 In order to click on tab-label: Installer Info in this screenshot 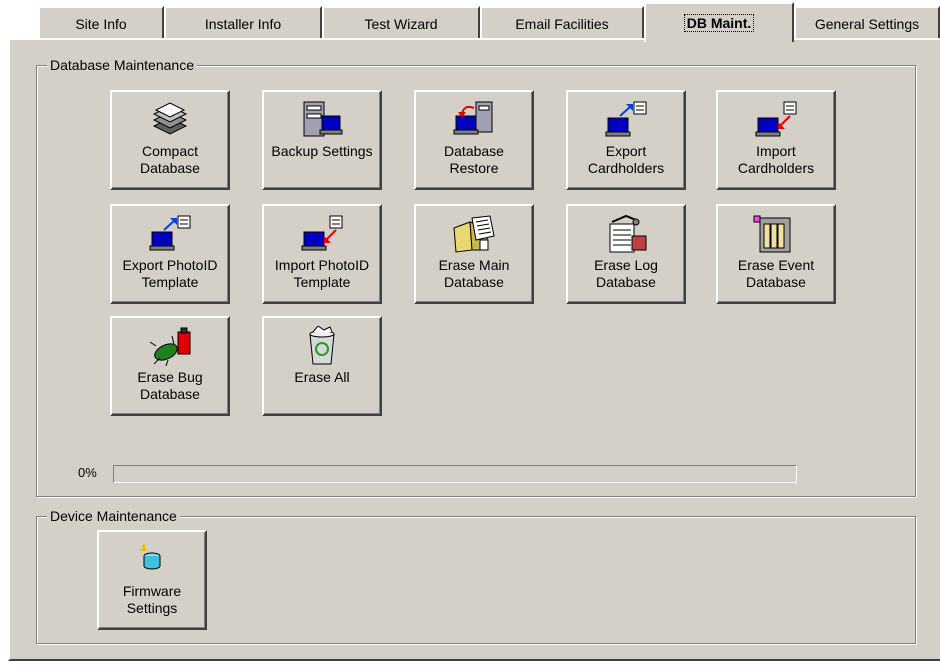, I will do `click(243, 24)`.